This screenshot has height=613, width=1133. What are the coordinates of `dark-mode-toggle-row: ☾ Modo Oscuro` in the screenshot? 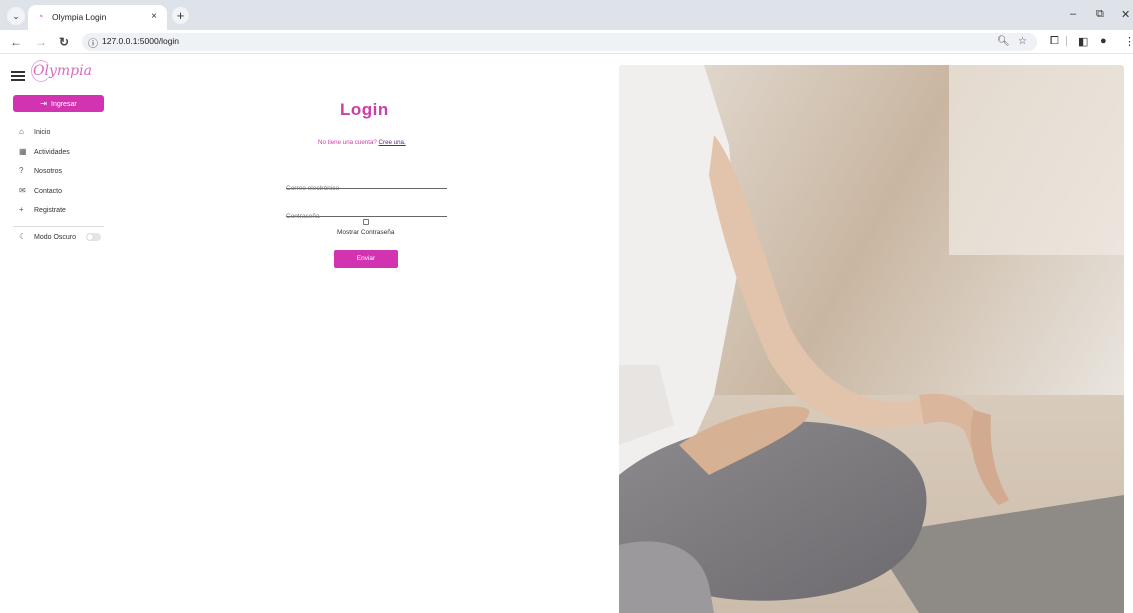 It's located at (60, 237).